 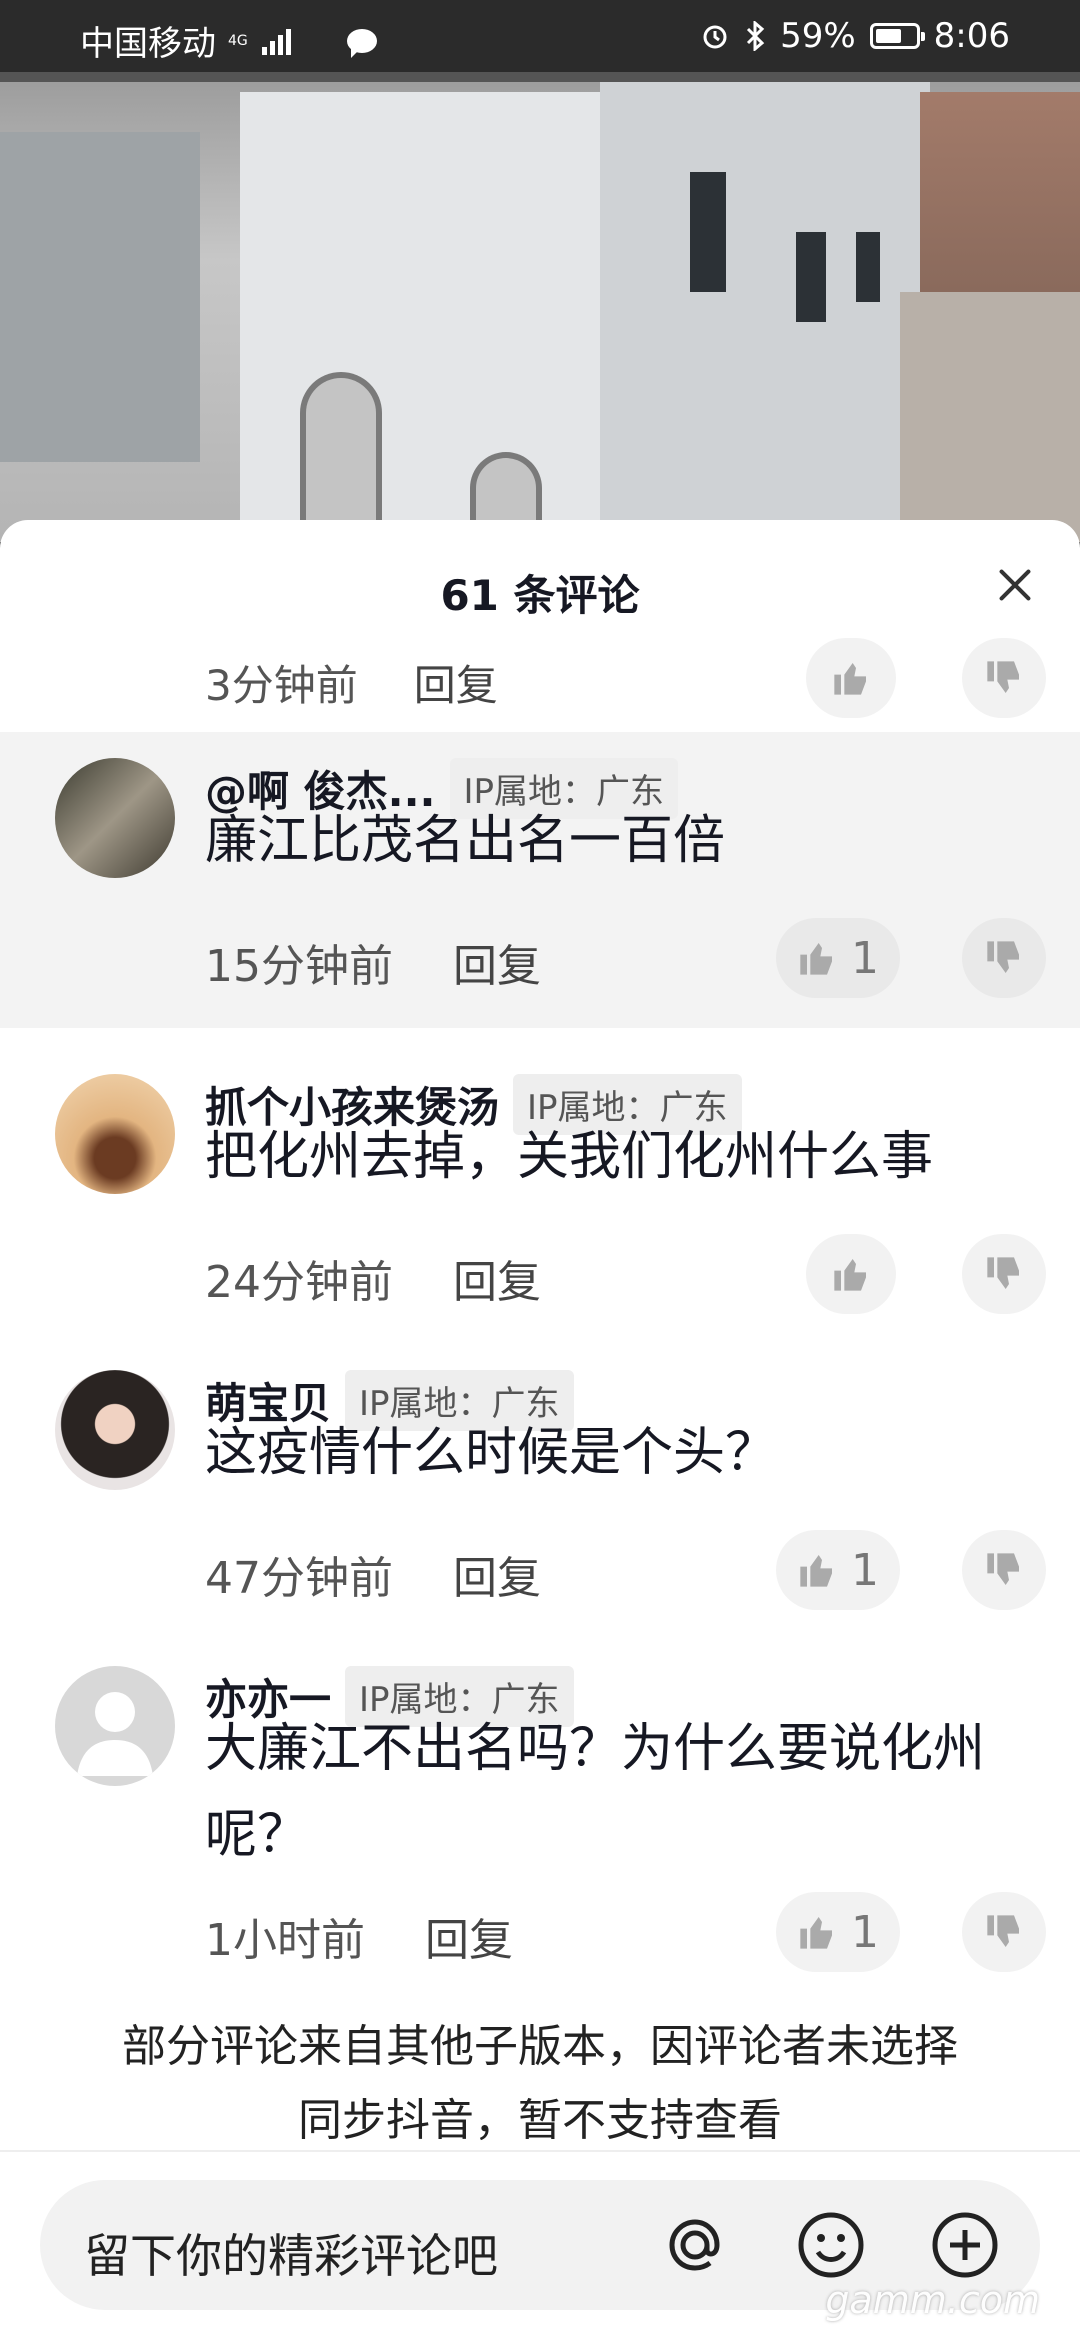 I want to click on comment-item: 抓个小孩来煲汤 IP属地：广东 把化州去掉，关我们化州什么事 24分钟前 回复, so click(x=540, y=1190).